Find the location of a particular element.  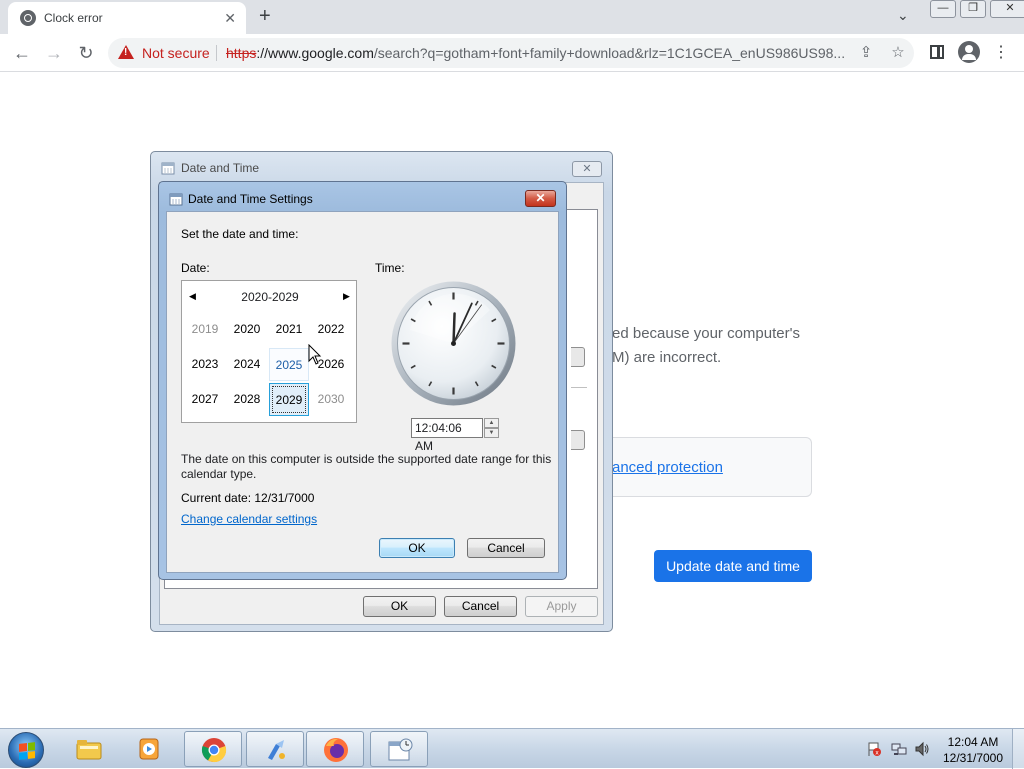

minimize-button: — is located at coordinates (943, 9).